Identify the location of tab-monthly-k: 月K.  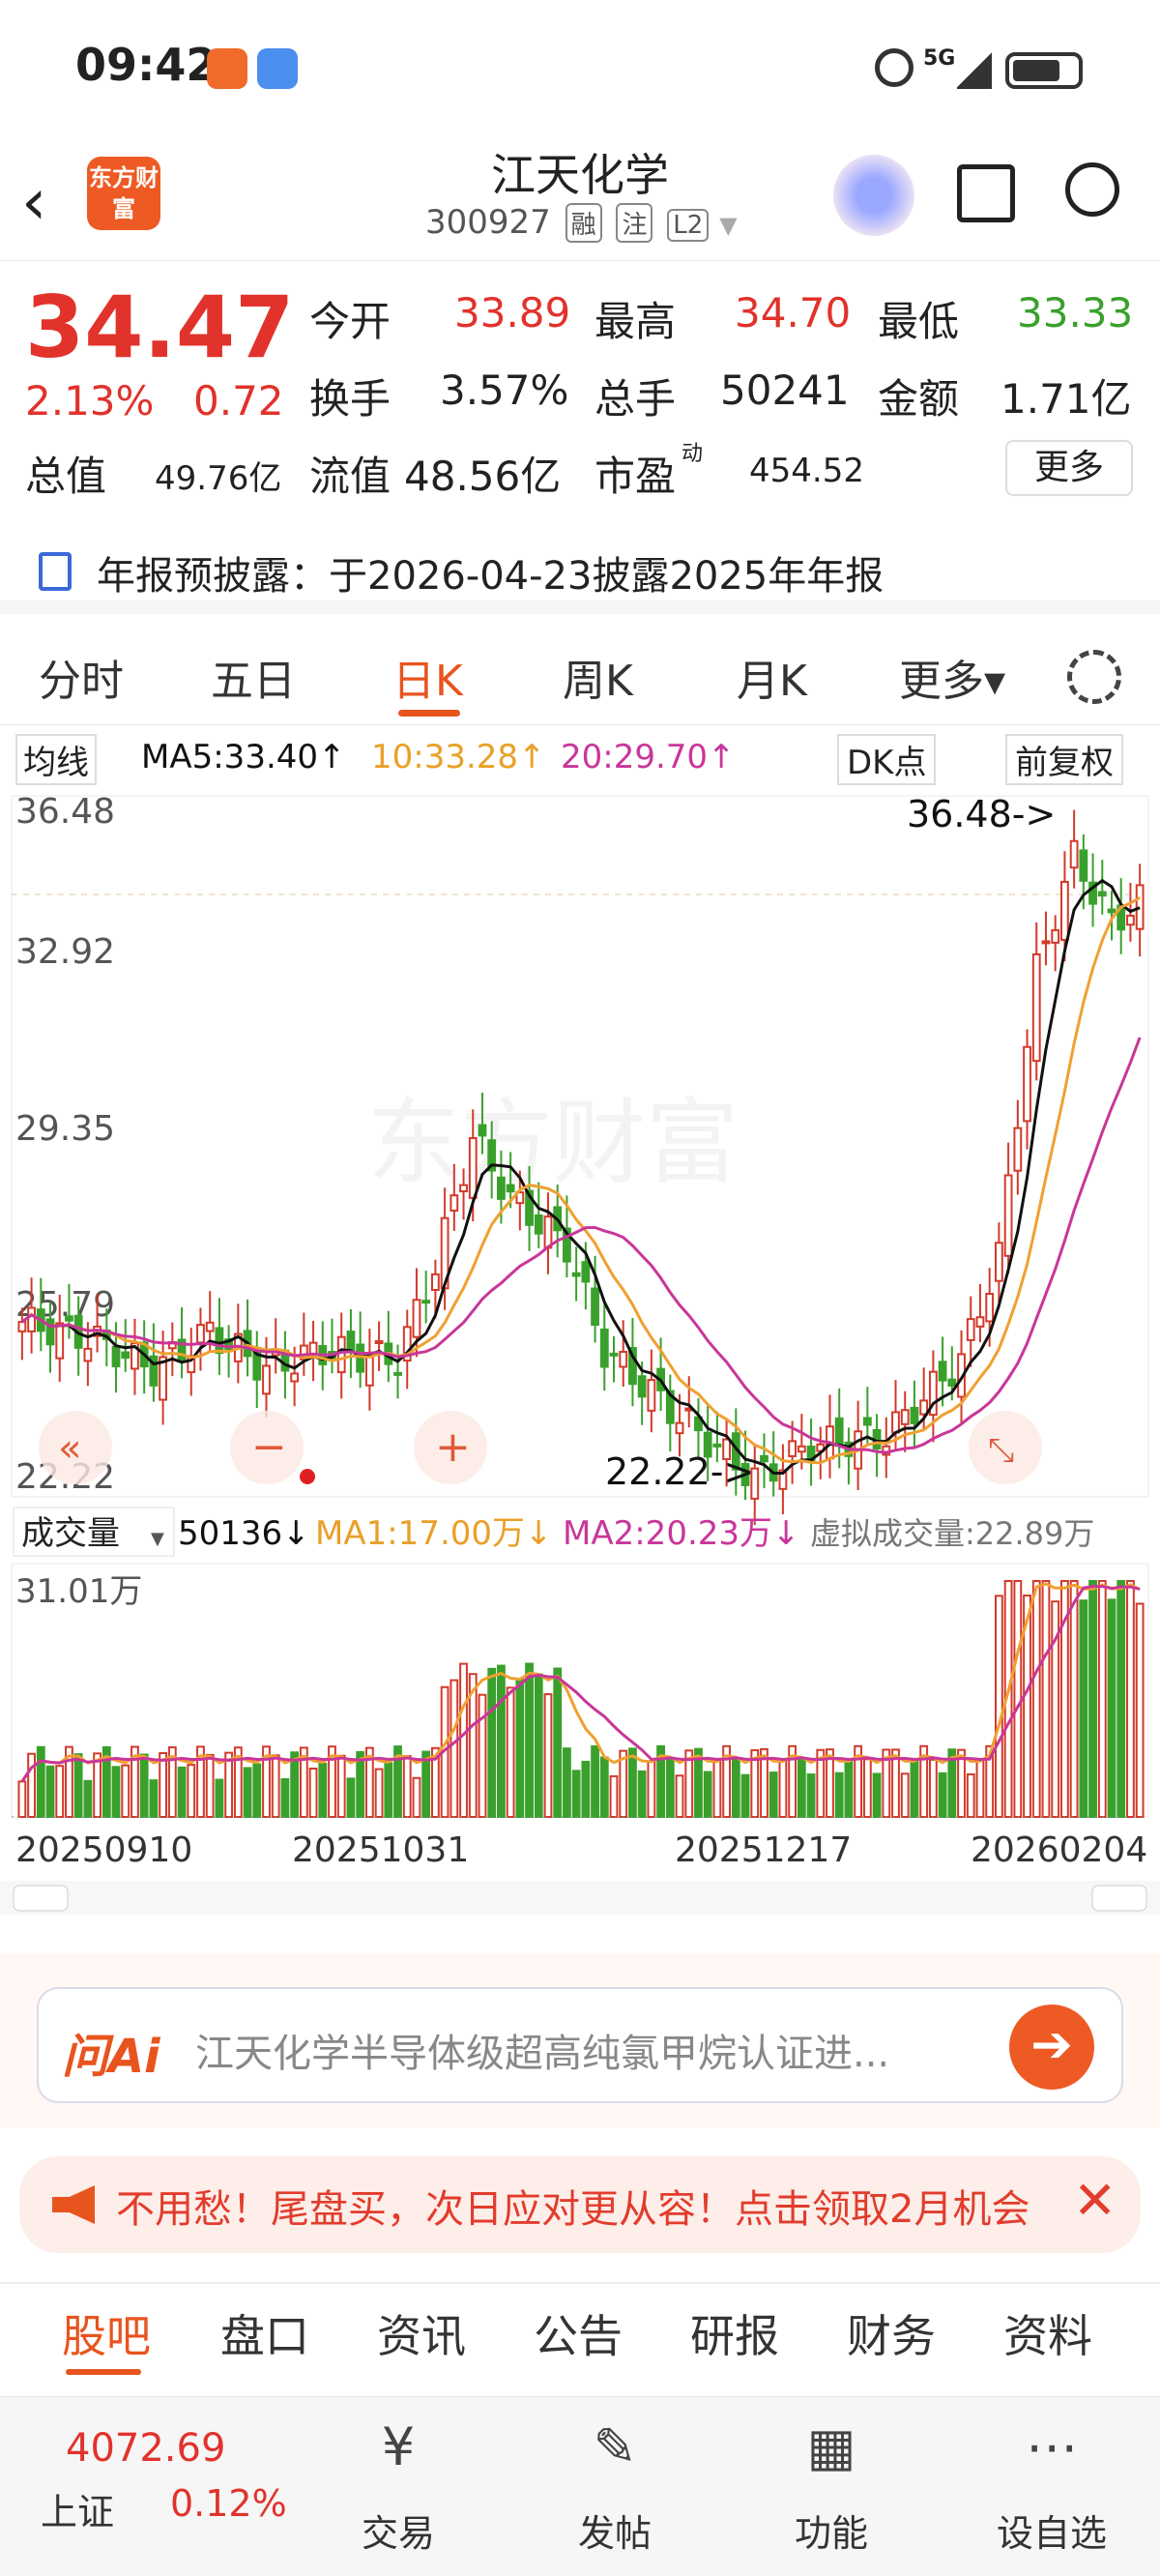
(772, 677).